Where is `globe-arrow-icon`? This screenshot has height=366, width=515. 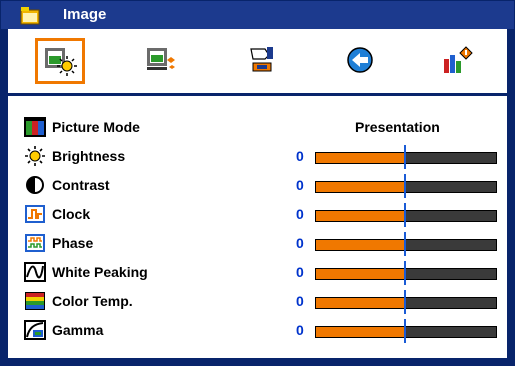 globe-arrow-icon is located at coordinates (360, 60).